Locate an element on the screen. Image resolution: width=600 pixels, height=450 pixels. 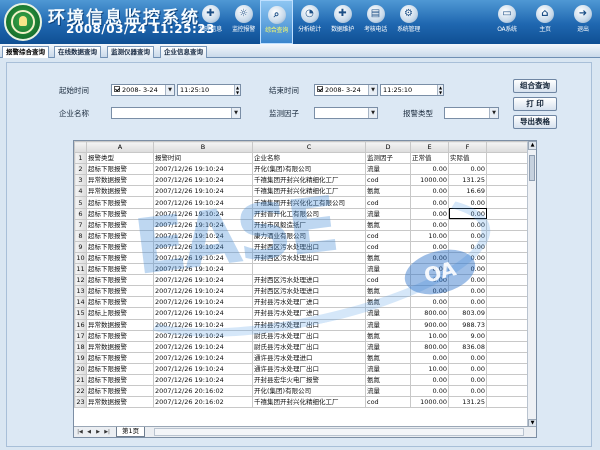
nav-data-maintenance: ✚ 数据维护 is located at coordinates (342, 22).